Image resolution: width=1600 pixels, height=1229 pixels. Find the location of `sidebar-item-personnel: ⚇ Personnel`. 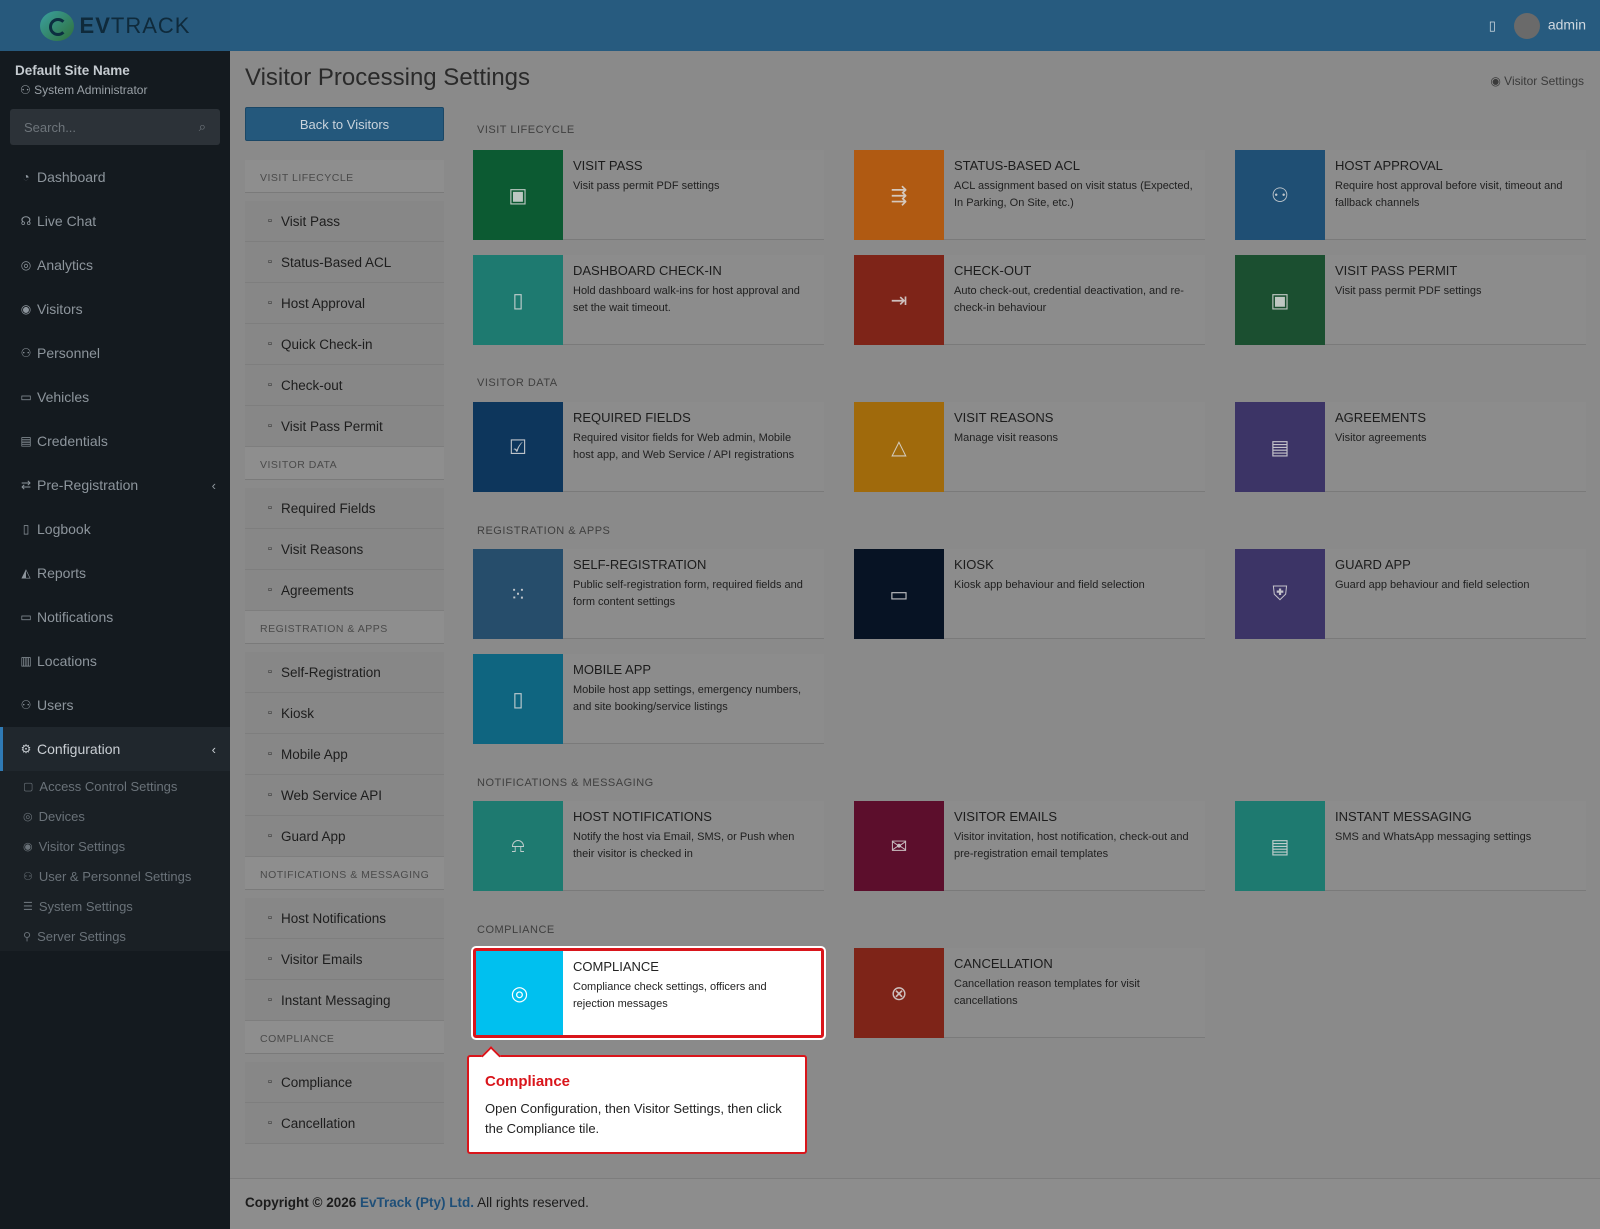

sidebar-item-personnel: ⚇ Personnel is located at coordinates (115, 353).